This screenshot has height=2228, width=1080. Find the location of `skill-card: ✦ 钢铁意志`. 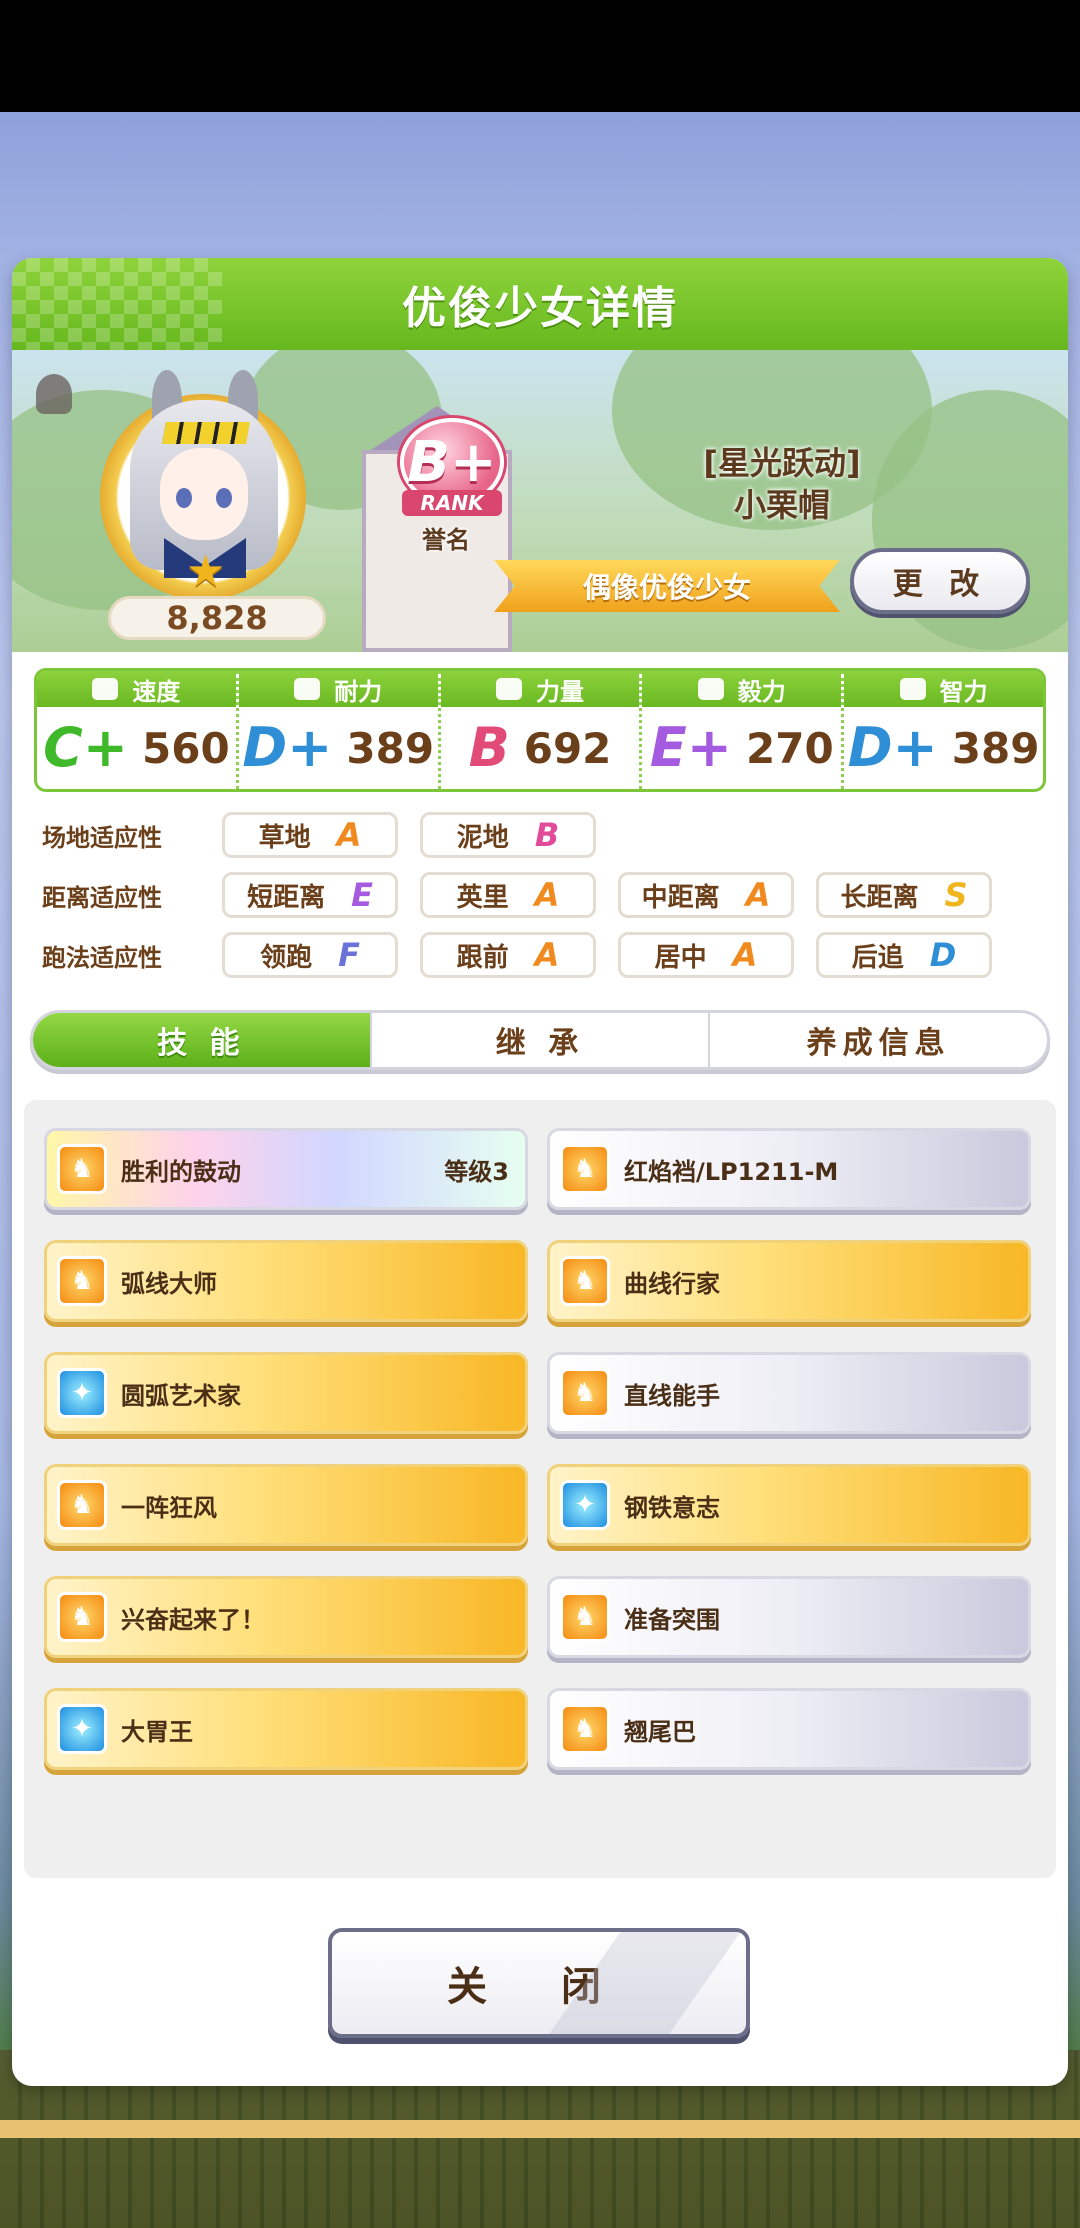

skill-card: ✦ 钢铁意志 is located at coordinates (789, 1505).